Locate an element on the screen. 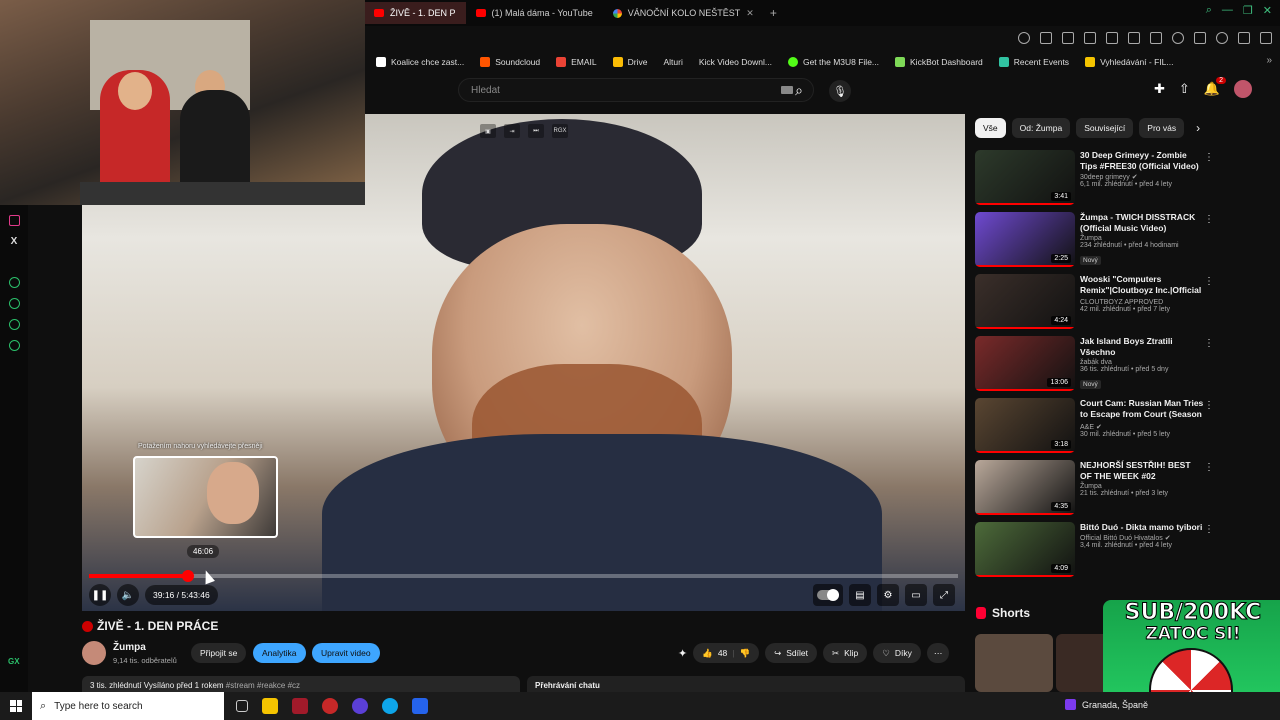 Image resolution: width=1280 pixels, height=720 pixels. progress-bar is located at coordinates (523, 576).